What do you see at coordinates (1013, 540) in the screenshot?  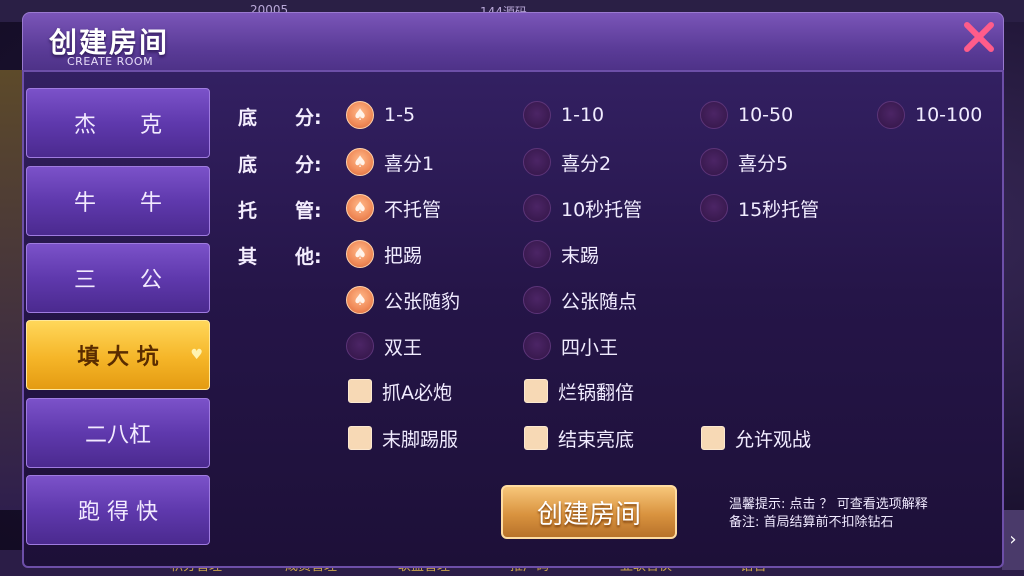 I see `chevron-right-icon: ›` at bounding box center [1013, 540].